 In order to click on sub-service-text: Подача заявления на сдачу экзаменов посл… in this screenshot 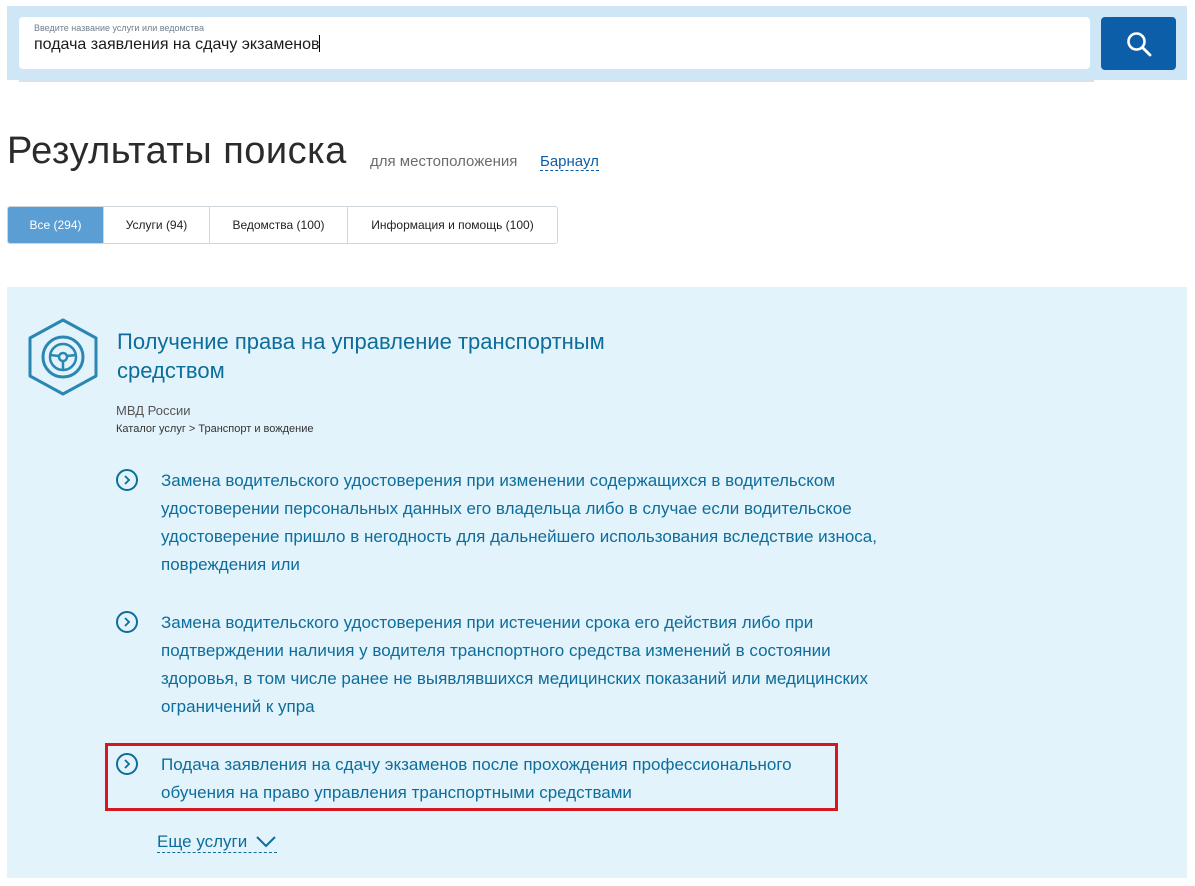, I will do `click(476, 778)`.